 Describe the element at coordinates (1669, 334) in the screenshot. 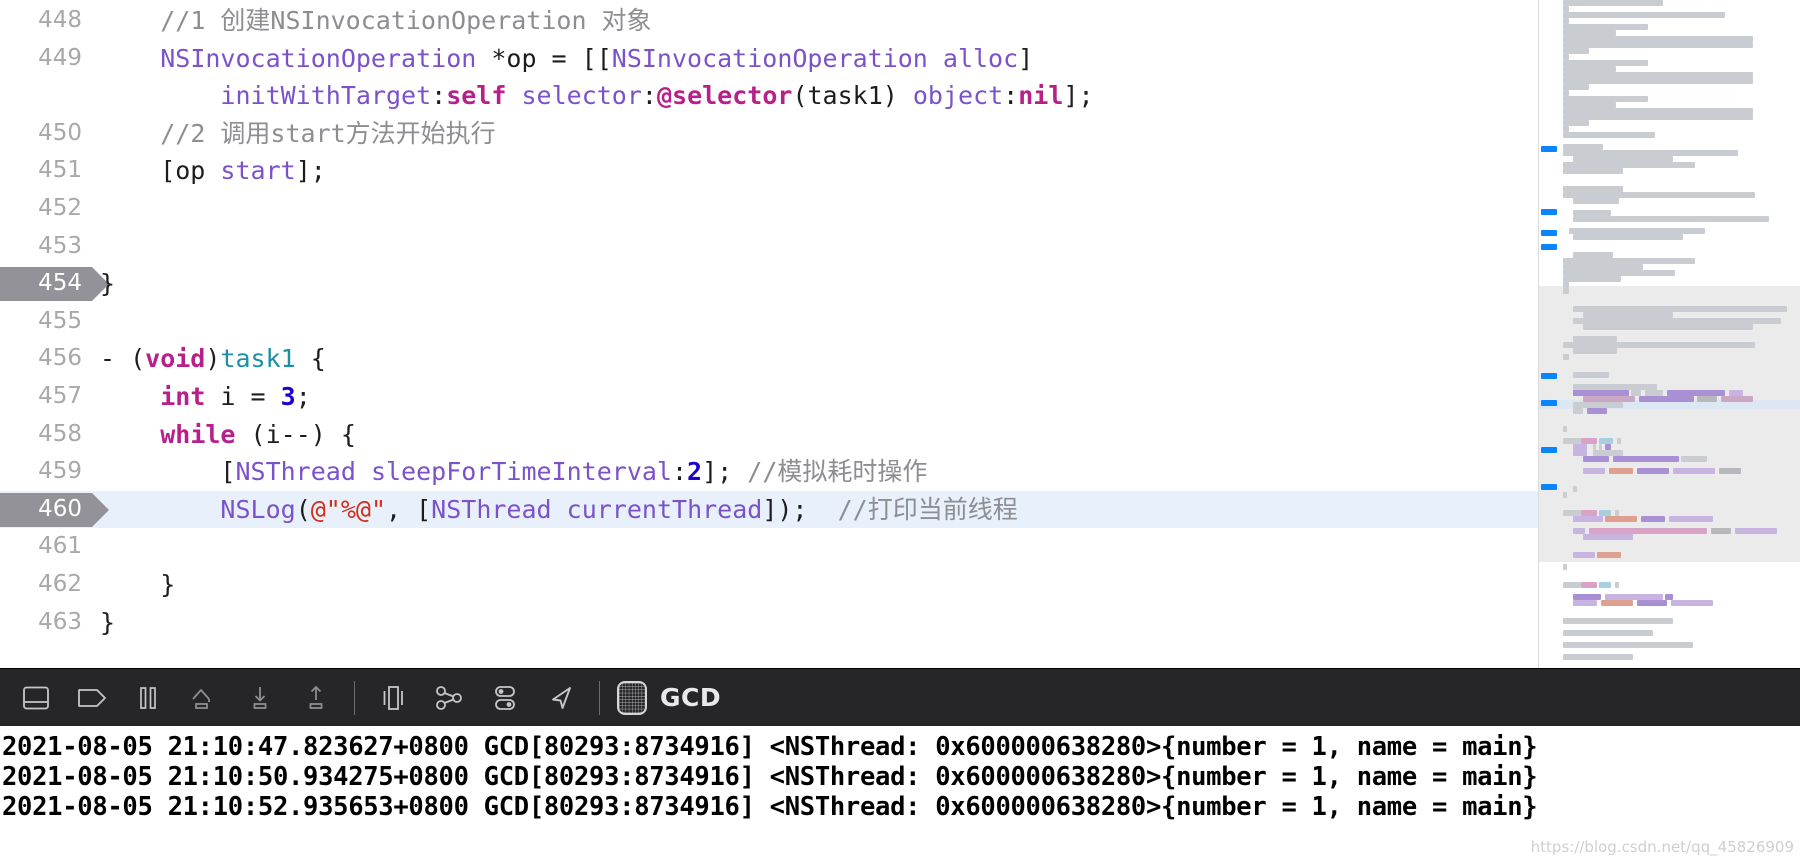

I see `editor-minimap` at that location.